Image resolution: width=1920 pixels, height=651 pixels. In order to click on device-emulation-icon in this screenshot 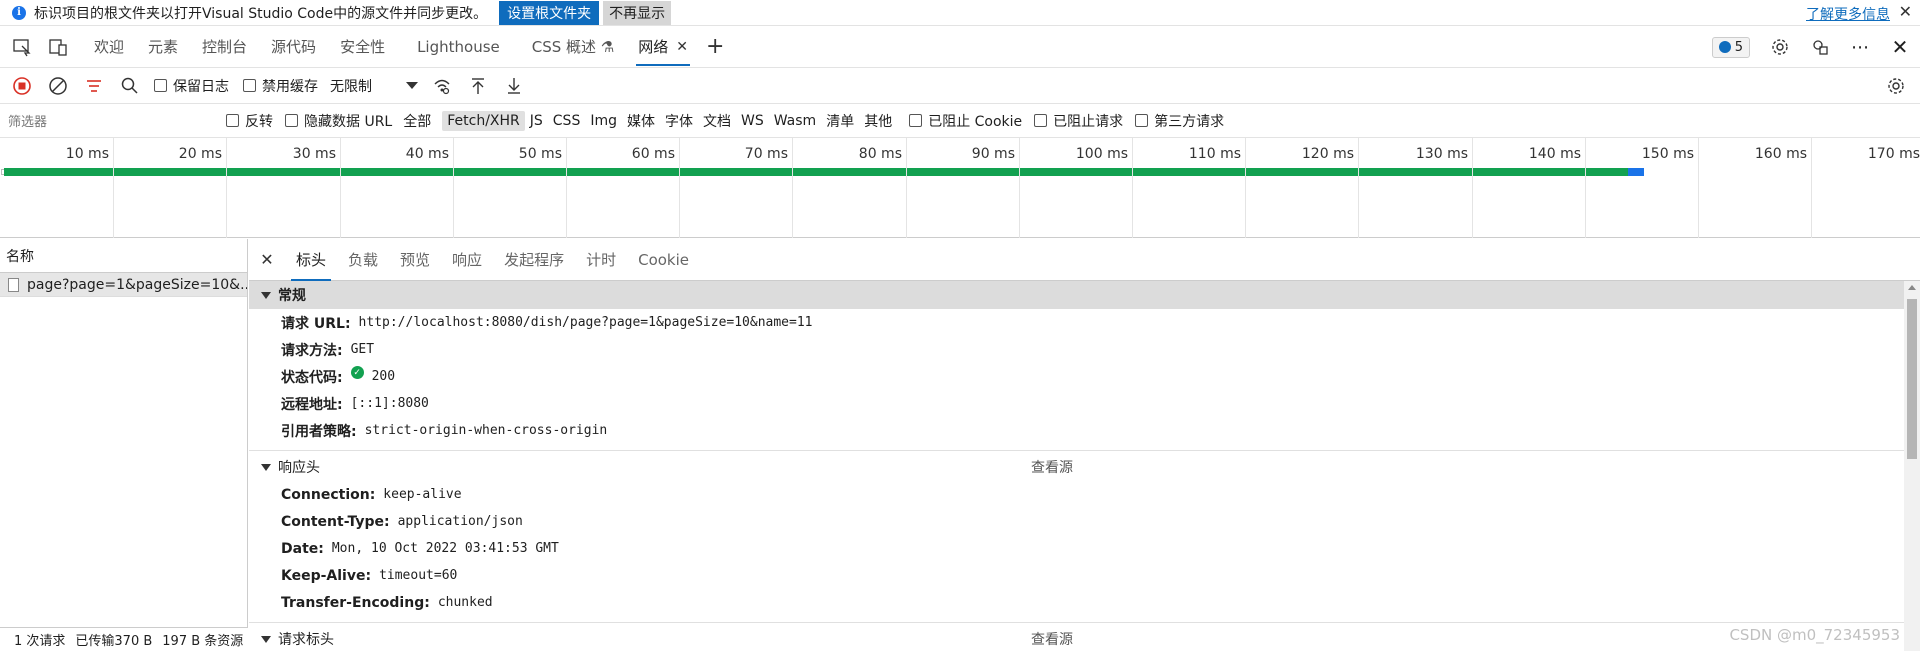, I will do `click(58, 47)`.